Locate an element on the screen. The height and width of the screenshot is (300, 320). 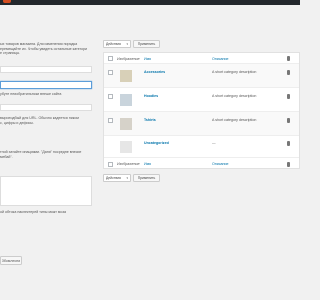
intro-line: е страницы. is located at coordinates (10, 53).